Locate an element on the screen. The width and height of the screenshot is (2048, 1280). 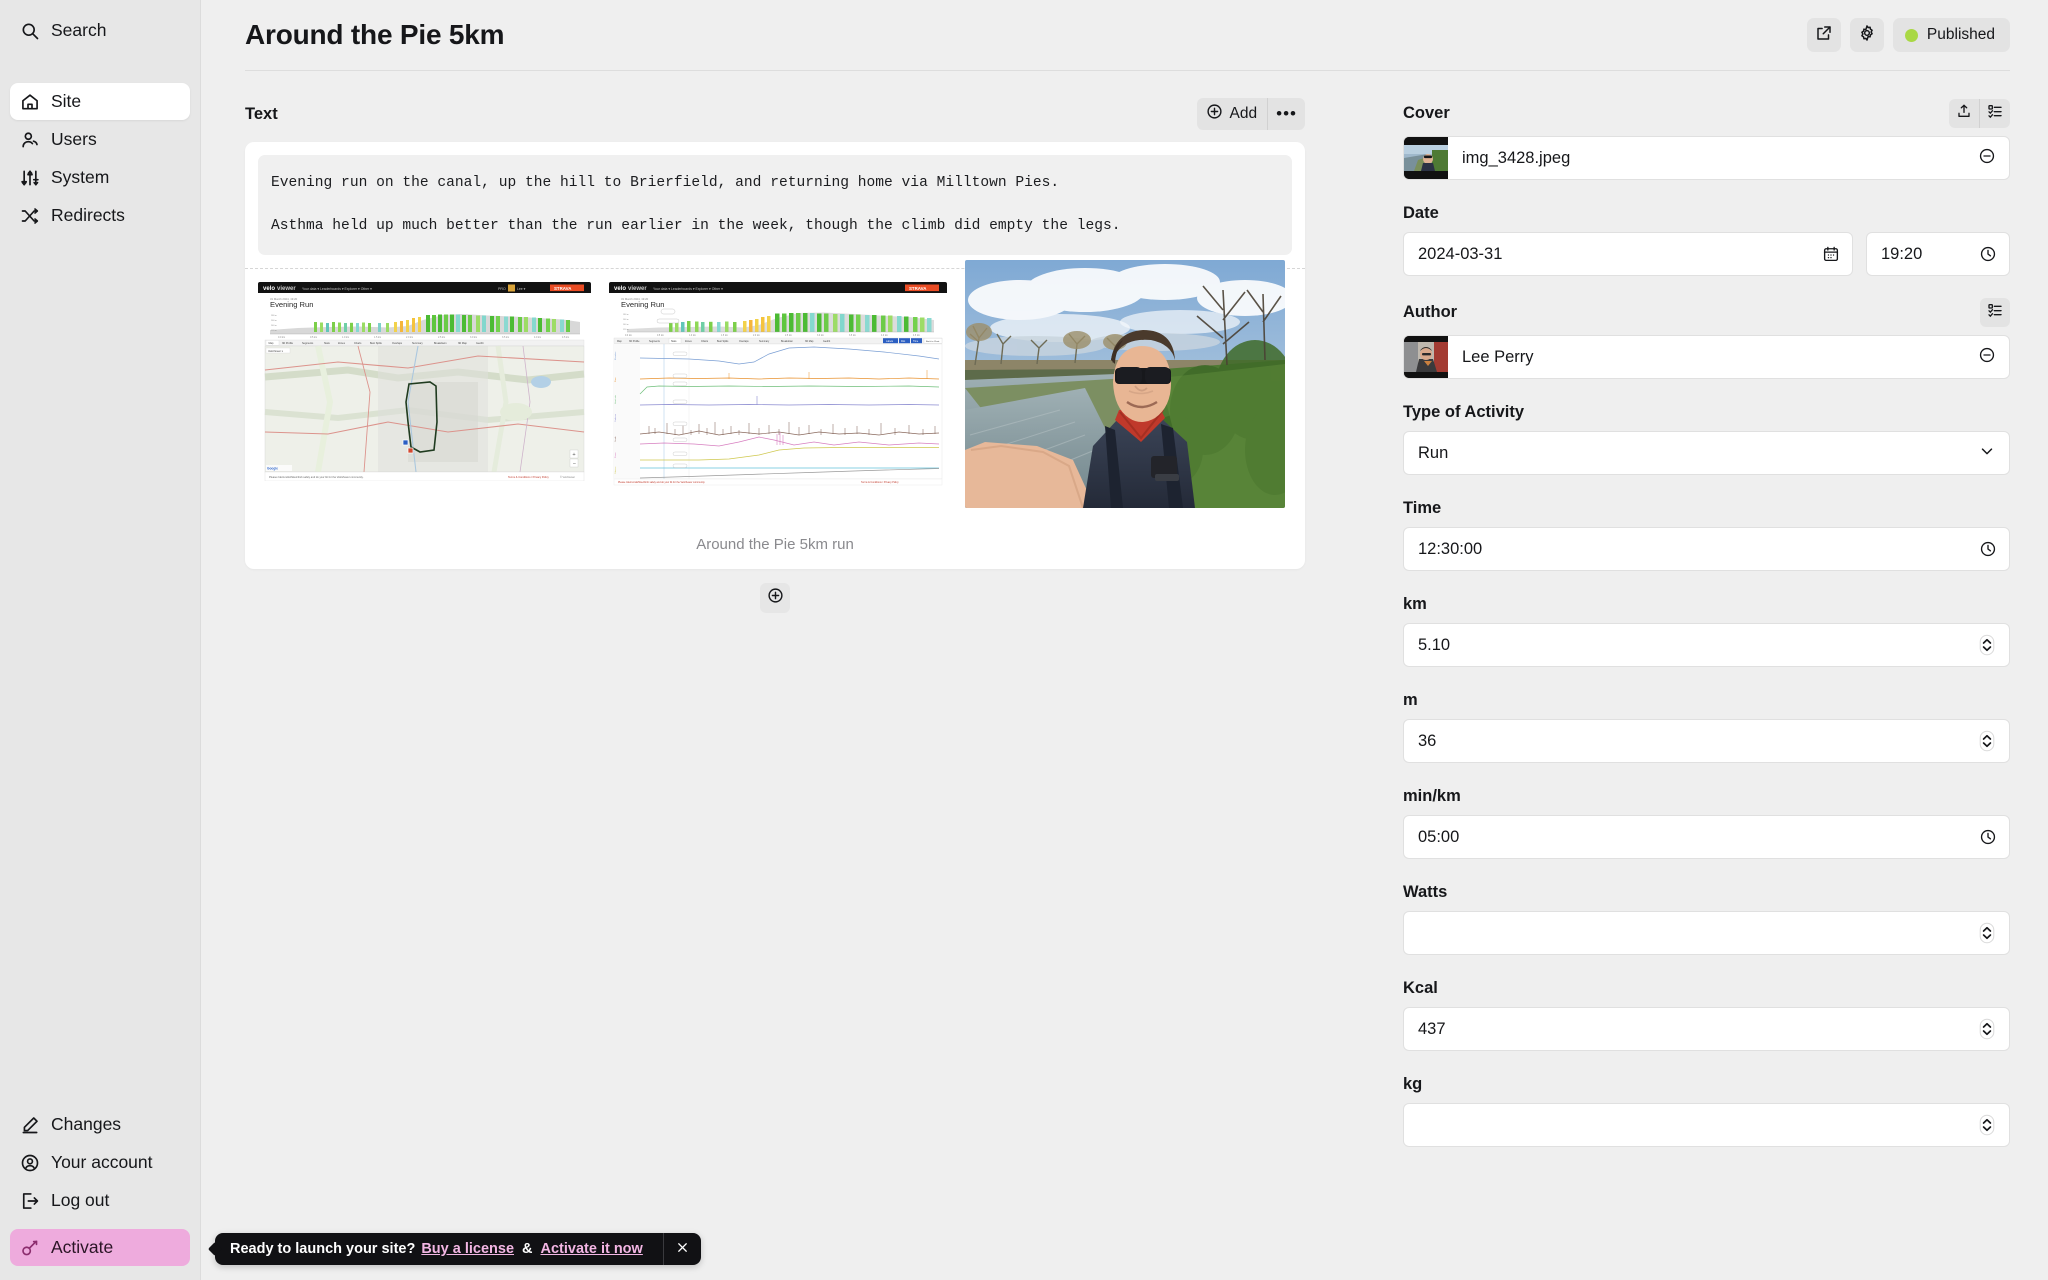
external-link-icon is located at coordinates (1824, 35).